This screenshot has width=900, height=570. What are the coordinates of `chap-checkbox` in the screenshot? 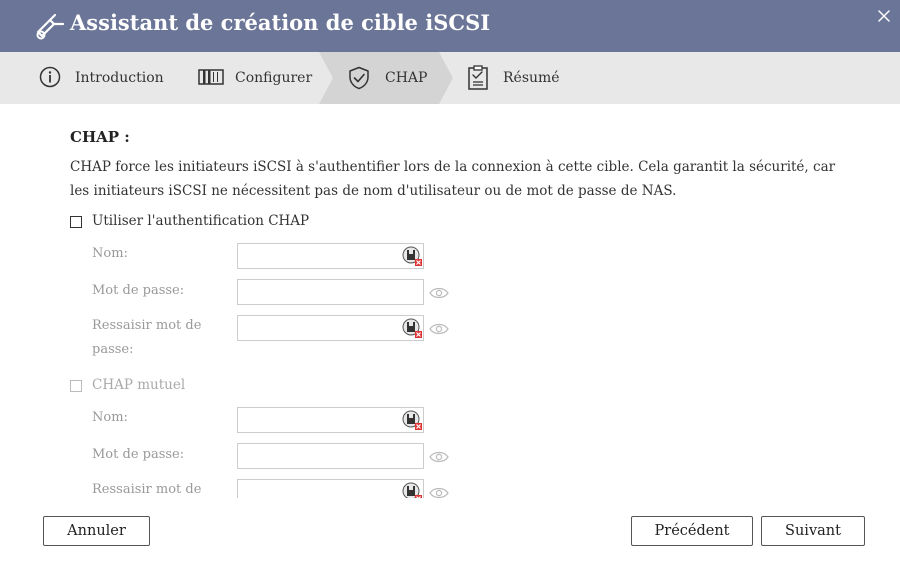 It's located at (76, 222).